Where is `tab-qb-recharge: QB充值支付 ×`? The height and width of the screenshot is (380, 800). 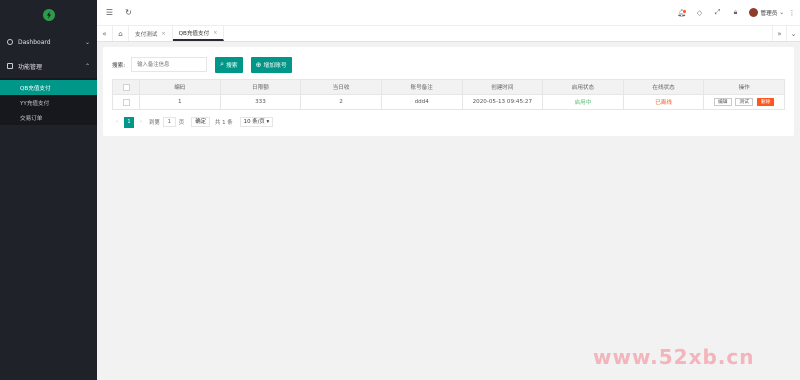
tab-qb-recharge: QB充值支付 × is located at coordinates (198, 33).